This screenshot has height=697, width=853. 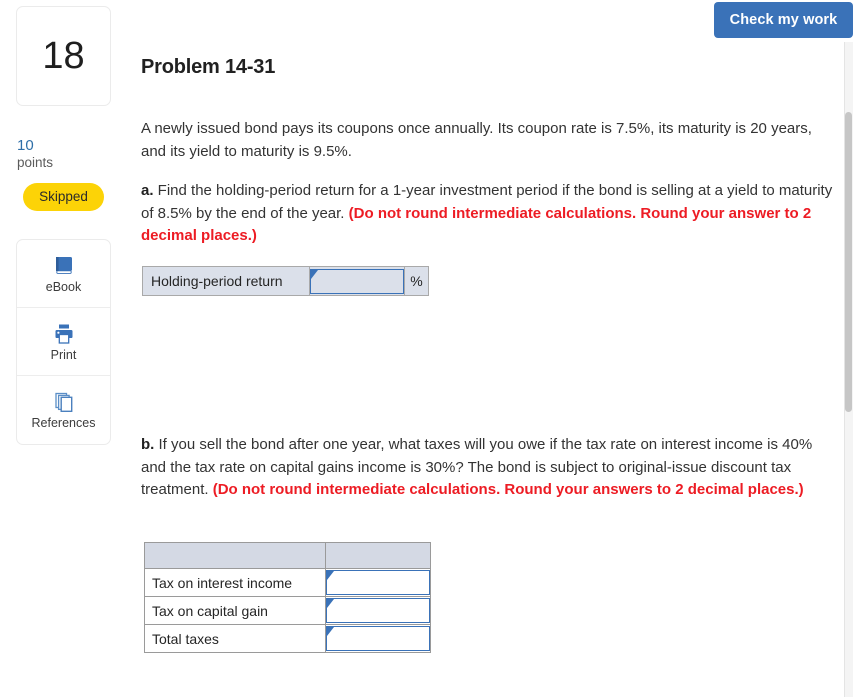 I want to click on check-my-work-button: Check my work, so click(x=783, y=20).